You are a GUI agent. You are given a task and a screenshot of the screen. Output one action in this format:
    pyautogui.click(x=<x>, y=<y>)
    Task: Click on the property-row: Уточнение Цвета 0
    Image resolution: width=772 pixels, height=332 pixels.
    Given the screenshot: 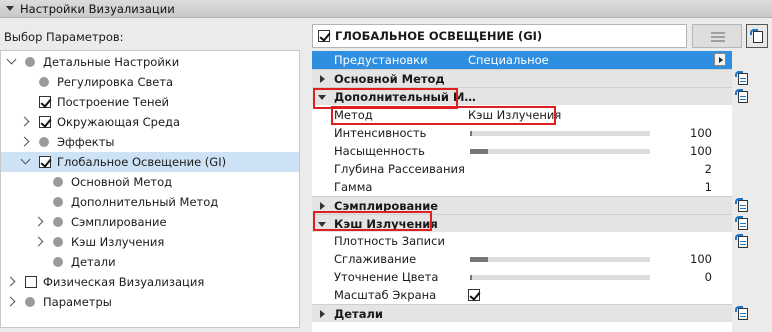 What is the action you would take?
    pyautogui.click(x=522, y=277)
    